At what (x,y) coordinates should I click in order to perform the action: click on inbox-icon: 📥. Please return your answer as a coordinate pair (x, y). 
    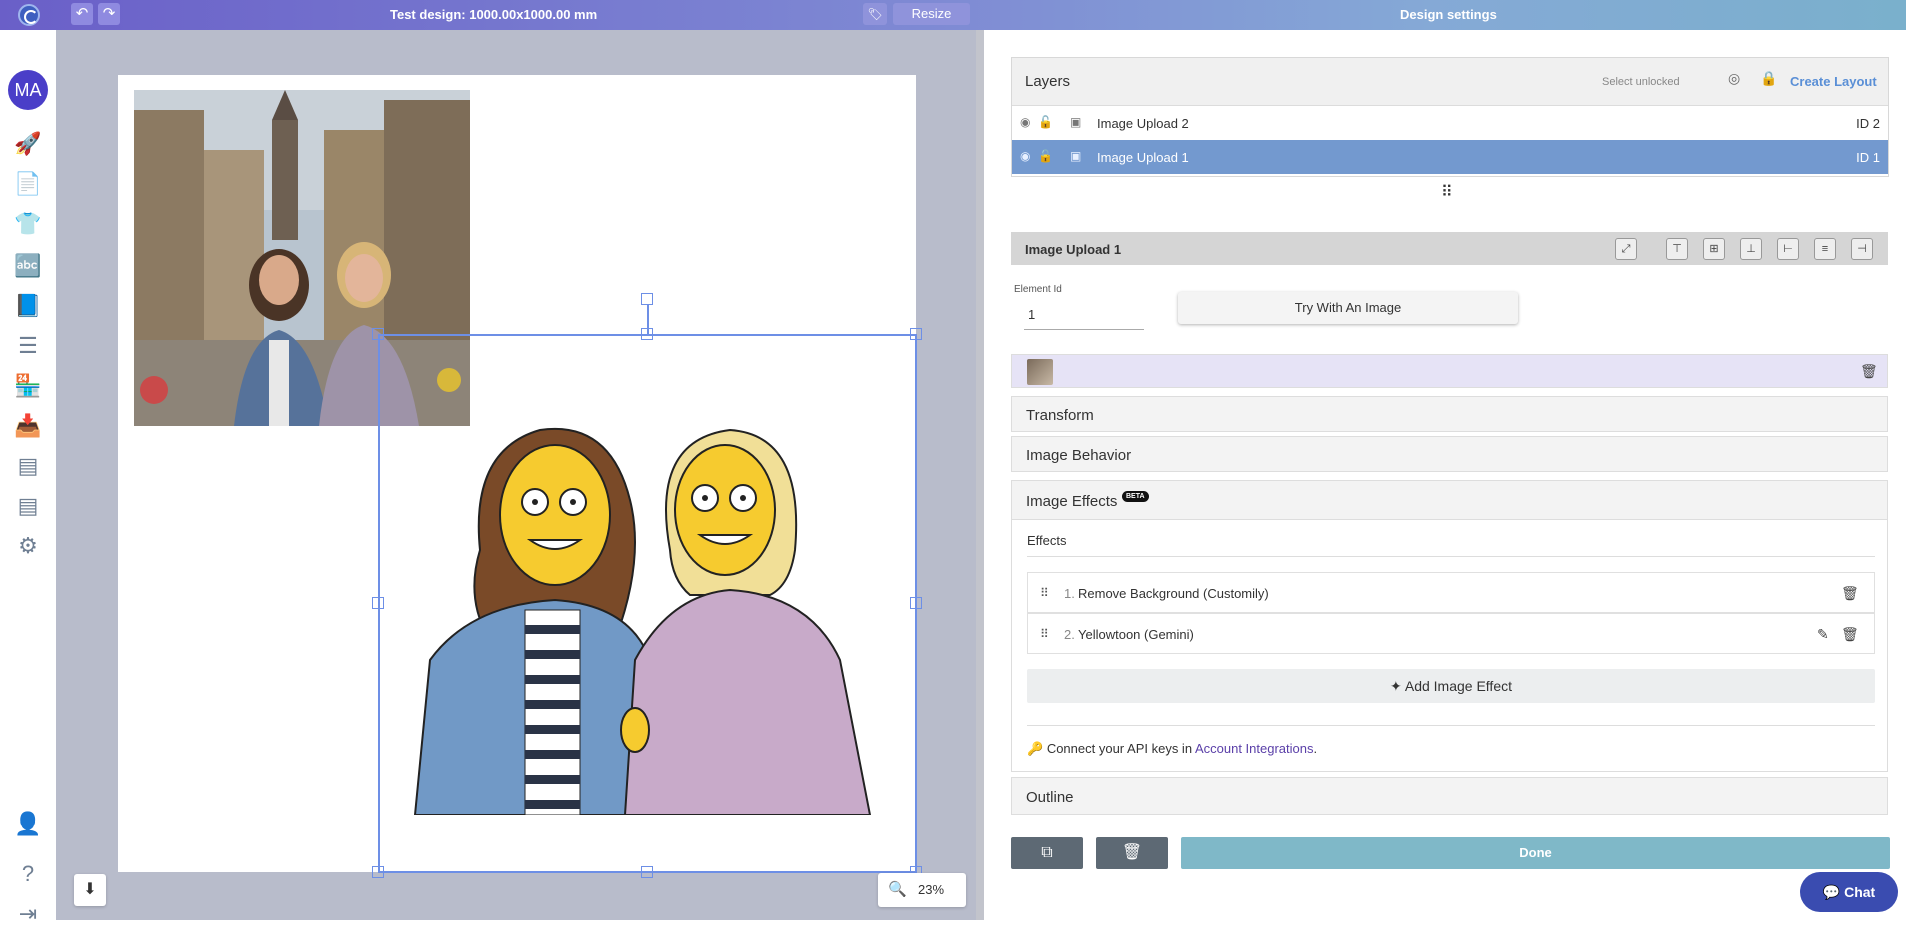
    Looking at the image, I should click on (28, 426).